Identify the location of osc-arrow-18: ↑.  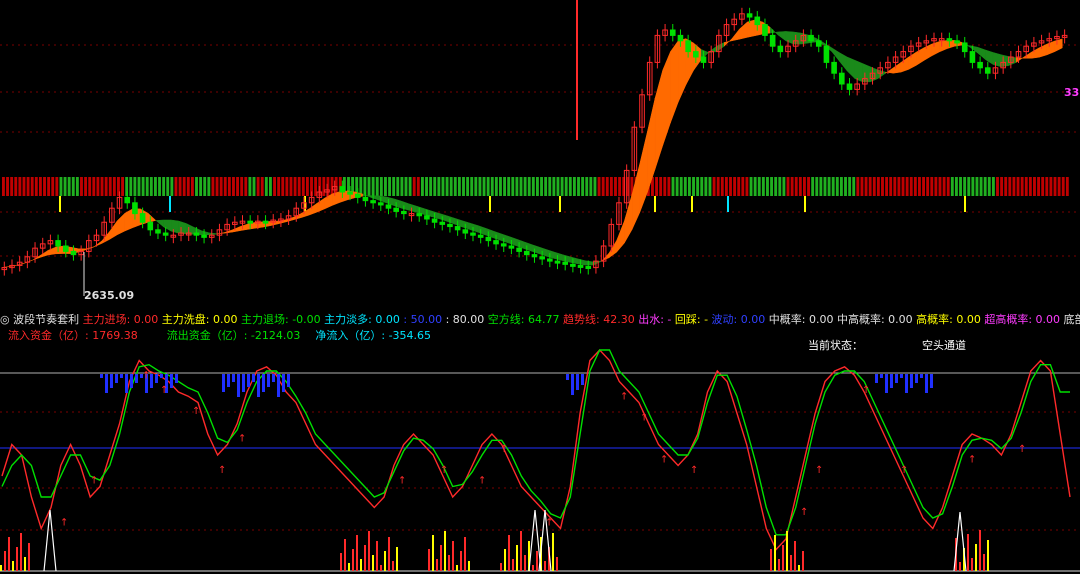
(866, 390).